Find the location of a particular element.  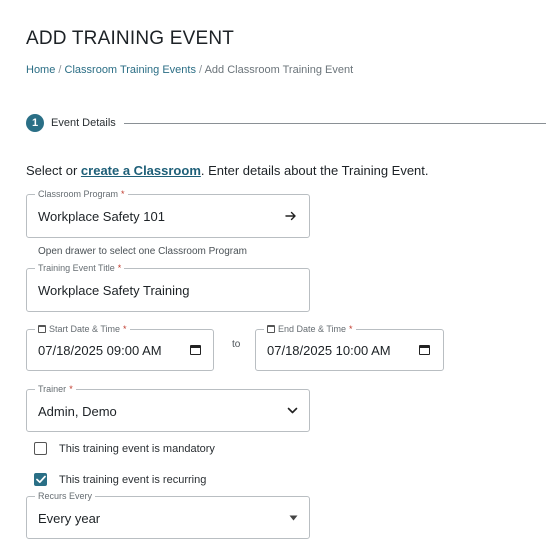

end-datetime-label: End Date & Time * is located at coordinates (310, 329).